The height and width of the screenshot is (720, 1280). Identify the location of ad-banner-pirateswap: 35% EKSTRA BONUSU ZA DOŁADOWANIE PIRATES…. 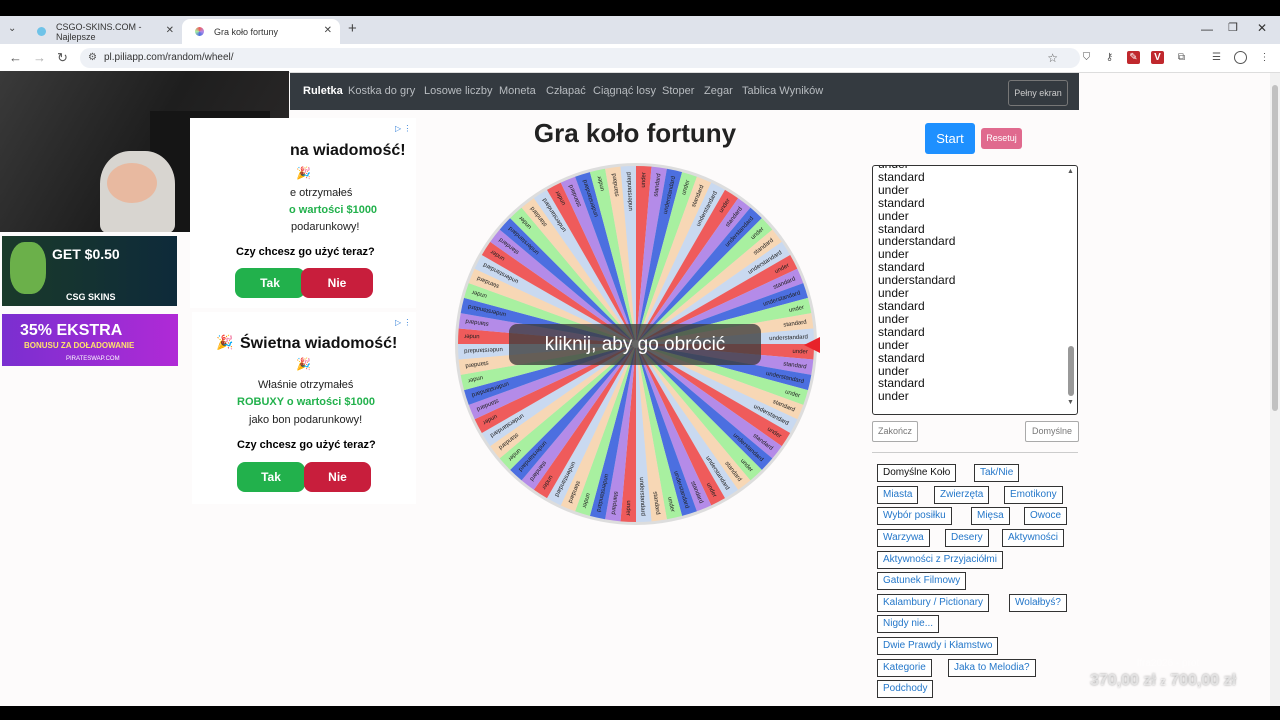
(90, 340).